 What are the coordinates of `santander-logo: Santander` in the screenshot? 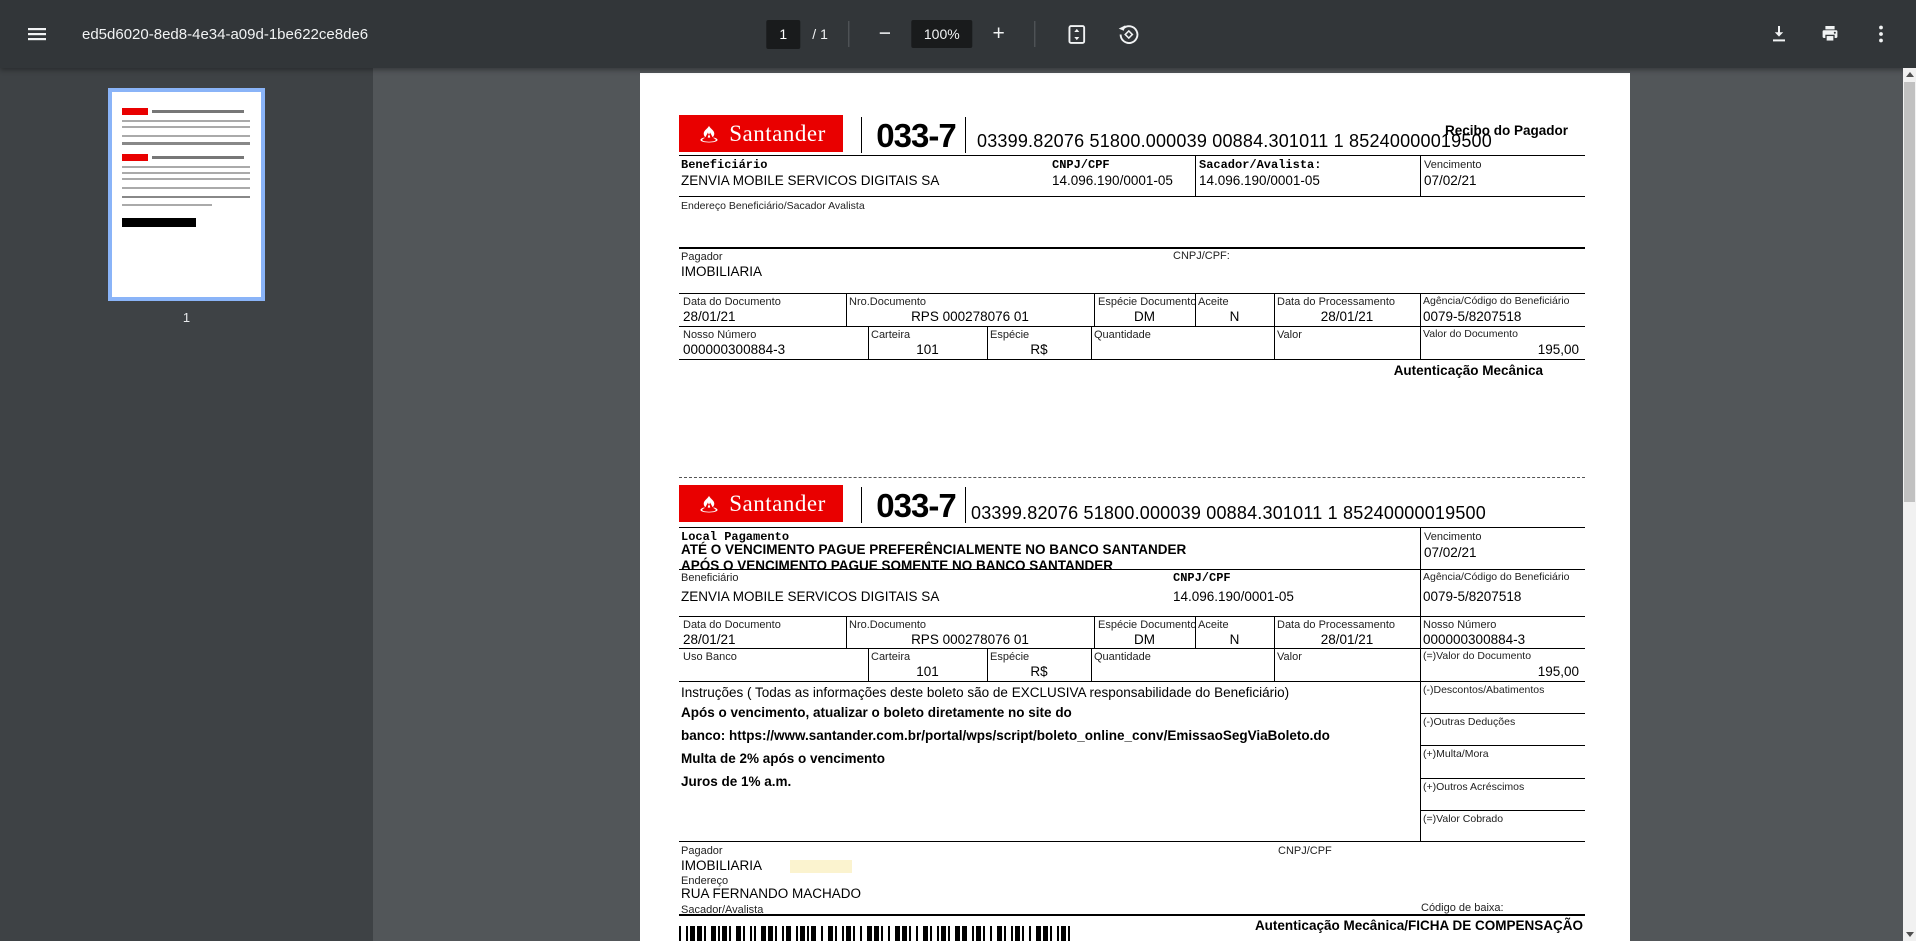 It's located at (761, 133).